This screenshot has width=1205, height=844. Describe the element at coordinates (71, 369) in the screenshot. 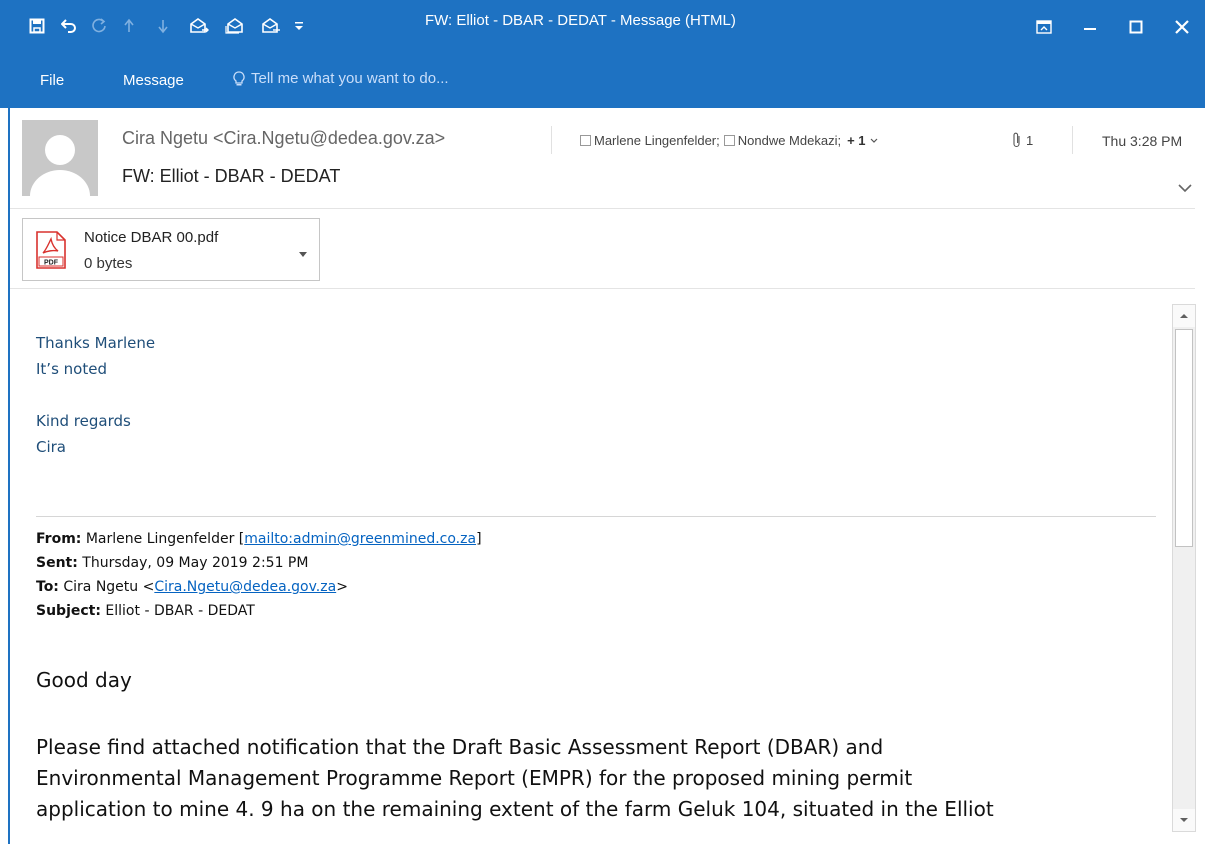

I see `reply-line: It’s noted` at that location.